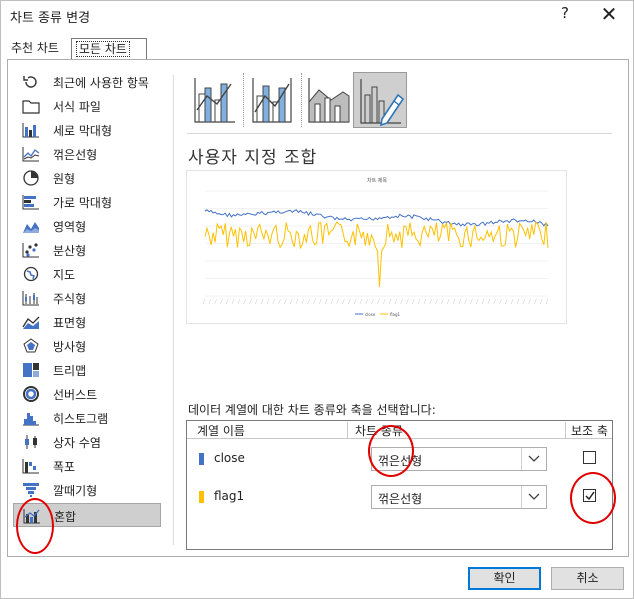  What do you see at coordinates (35, 48) in the screenshot?
I see `tab-label: 추천 차트` at bounding box center [35, 48].